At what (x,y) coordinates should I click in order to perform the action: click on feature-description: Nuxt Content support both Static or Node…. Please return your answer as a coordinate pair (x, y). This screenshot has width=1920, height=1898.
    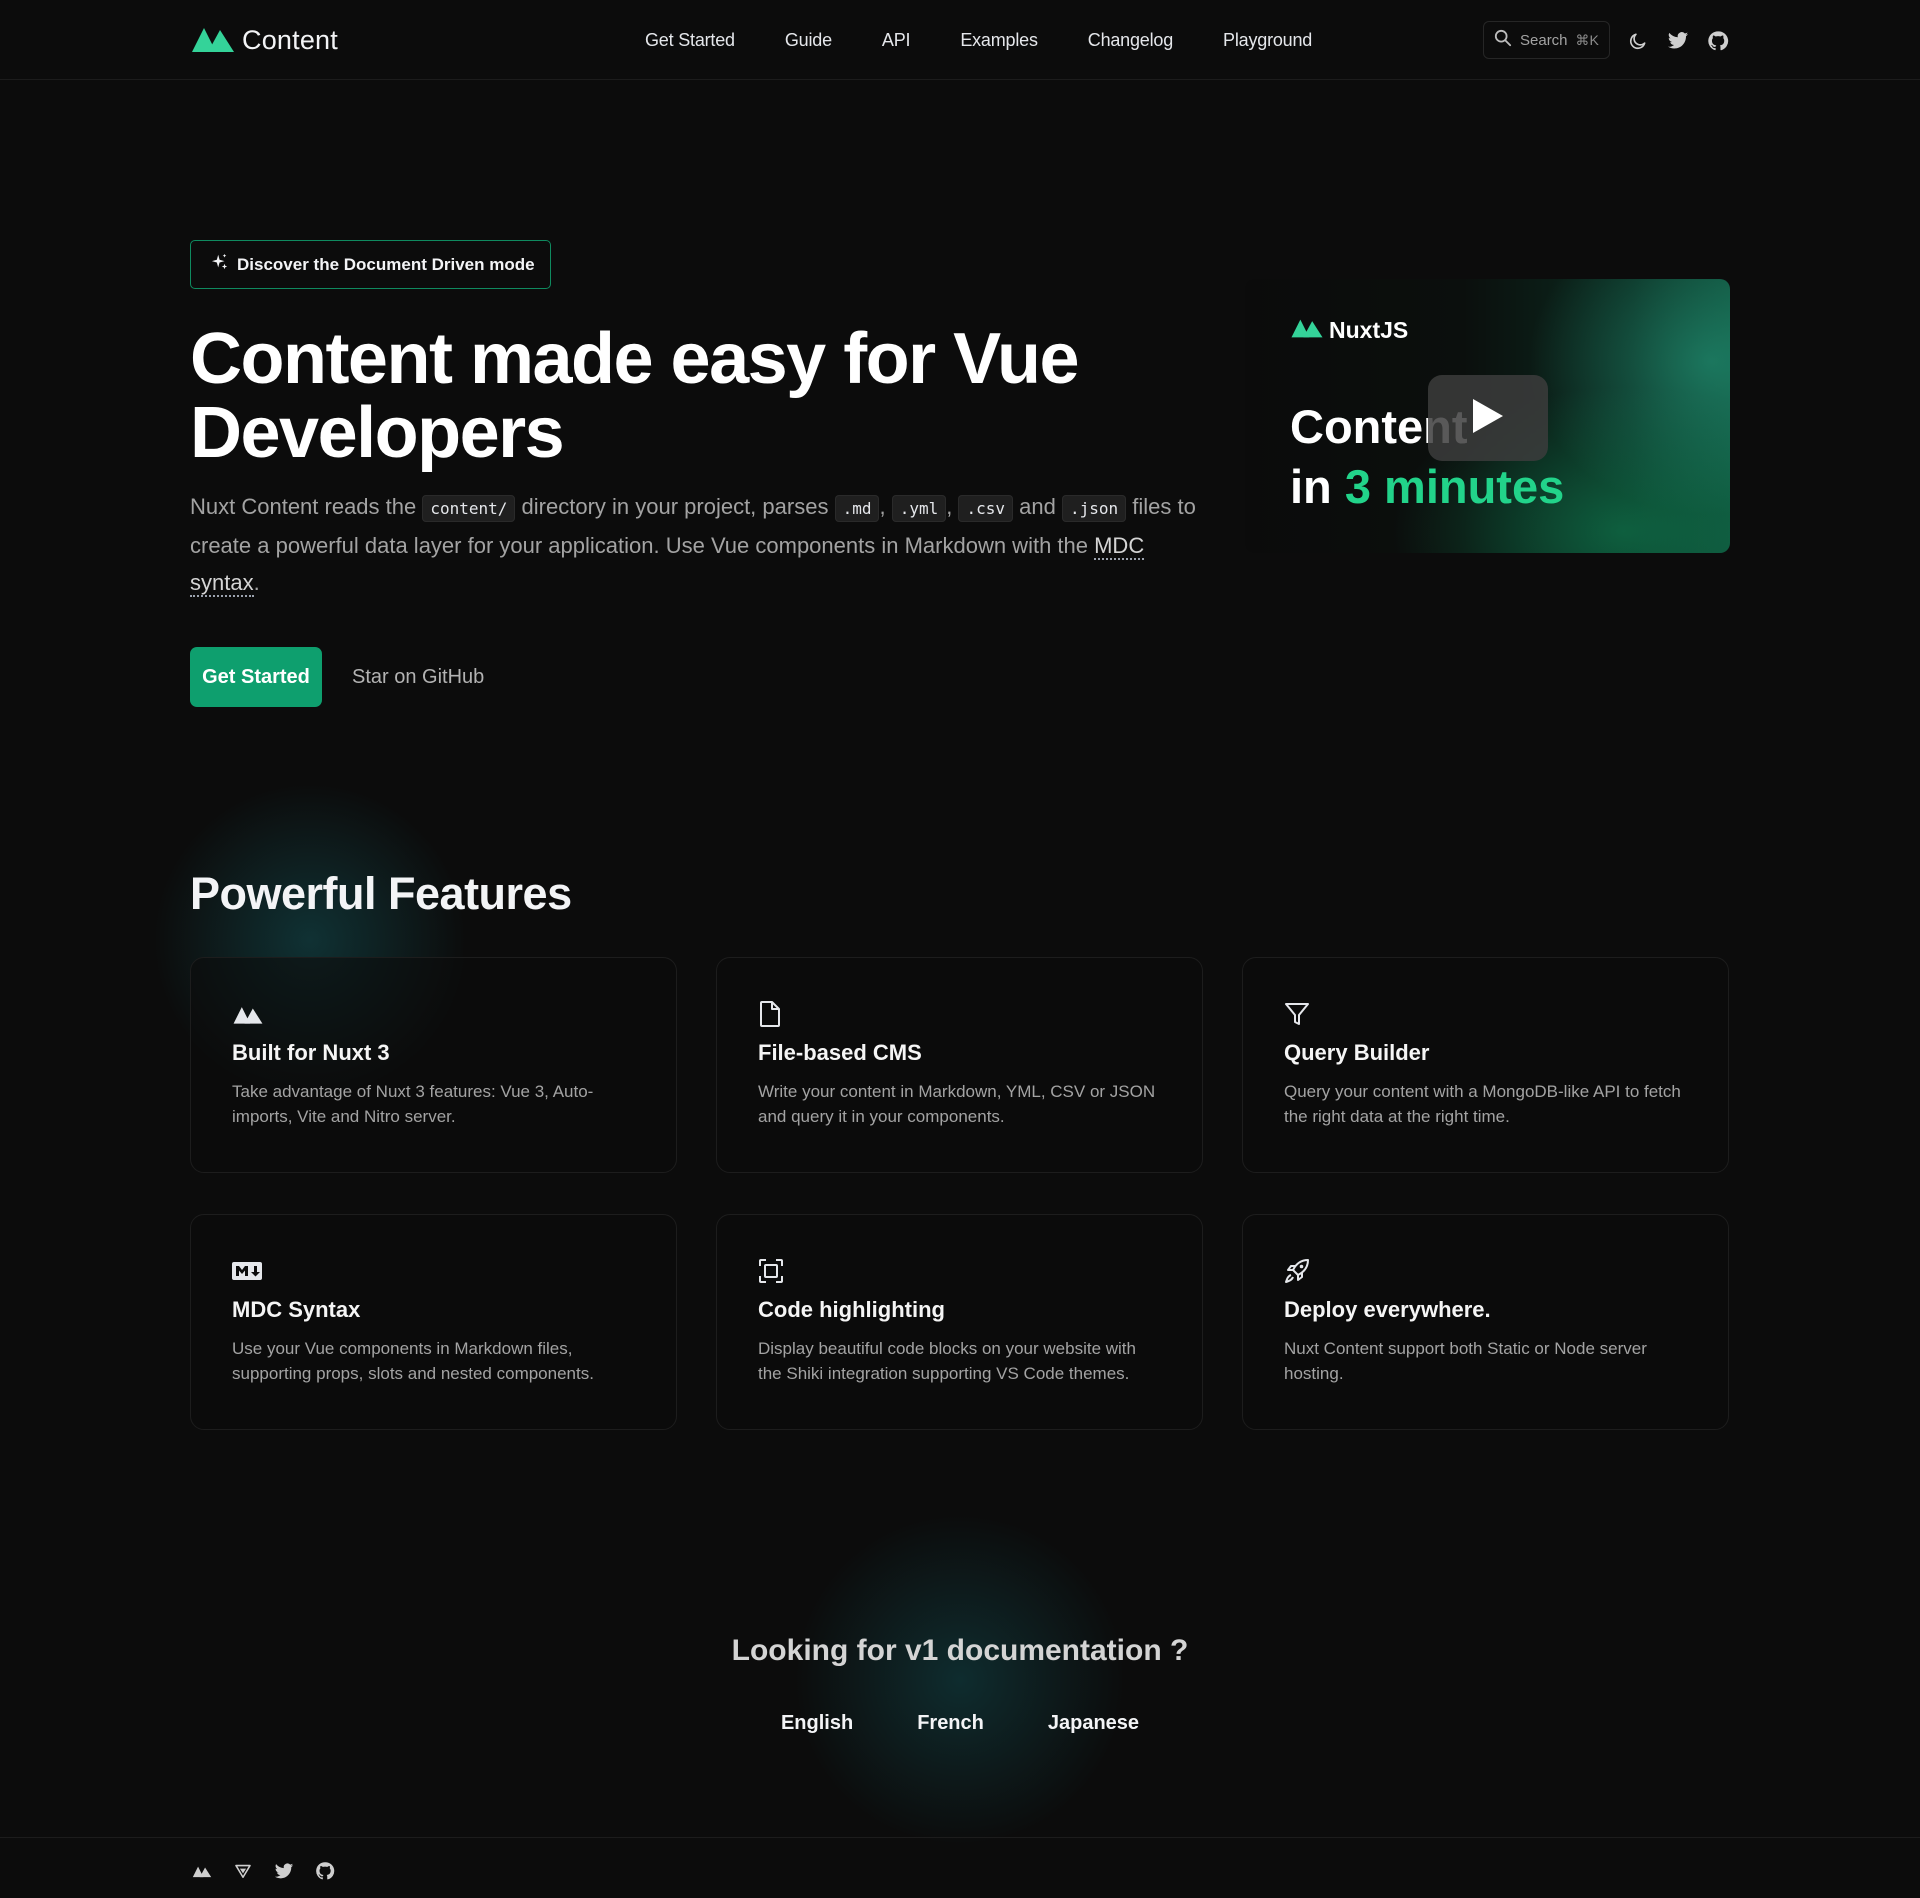
    Looking at the image, I should click on (1465, 1361).